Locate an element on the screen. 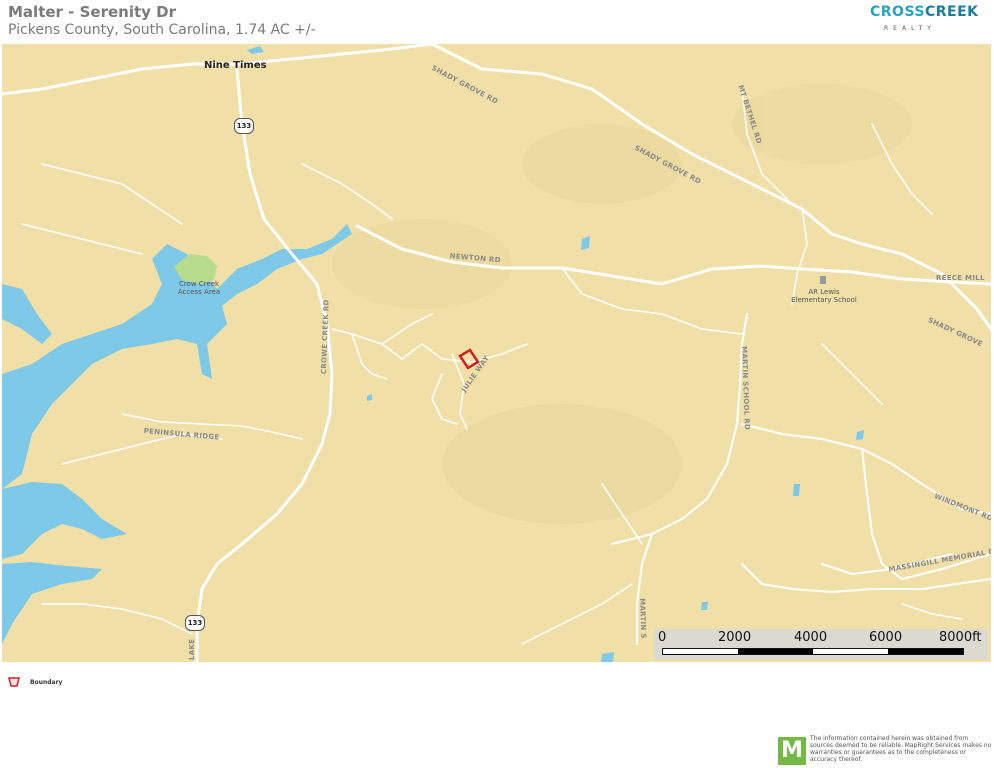  mapright-logo: M is located at coordinates (792, 751).